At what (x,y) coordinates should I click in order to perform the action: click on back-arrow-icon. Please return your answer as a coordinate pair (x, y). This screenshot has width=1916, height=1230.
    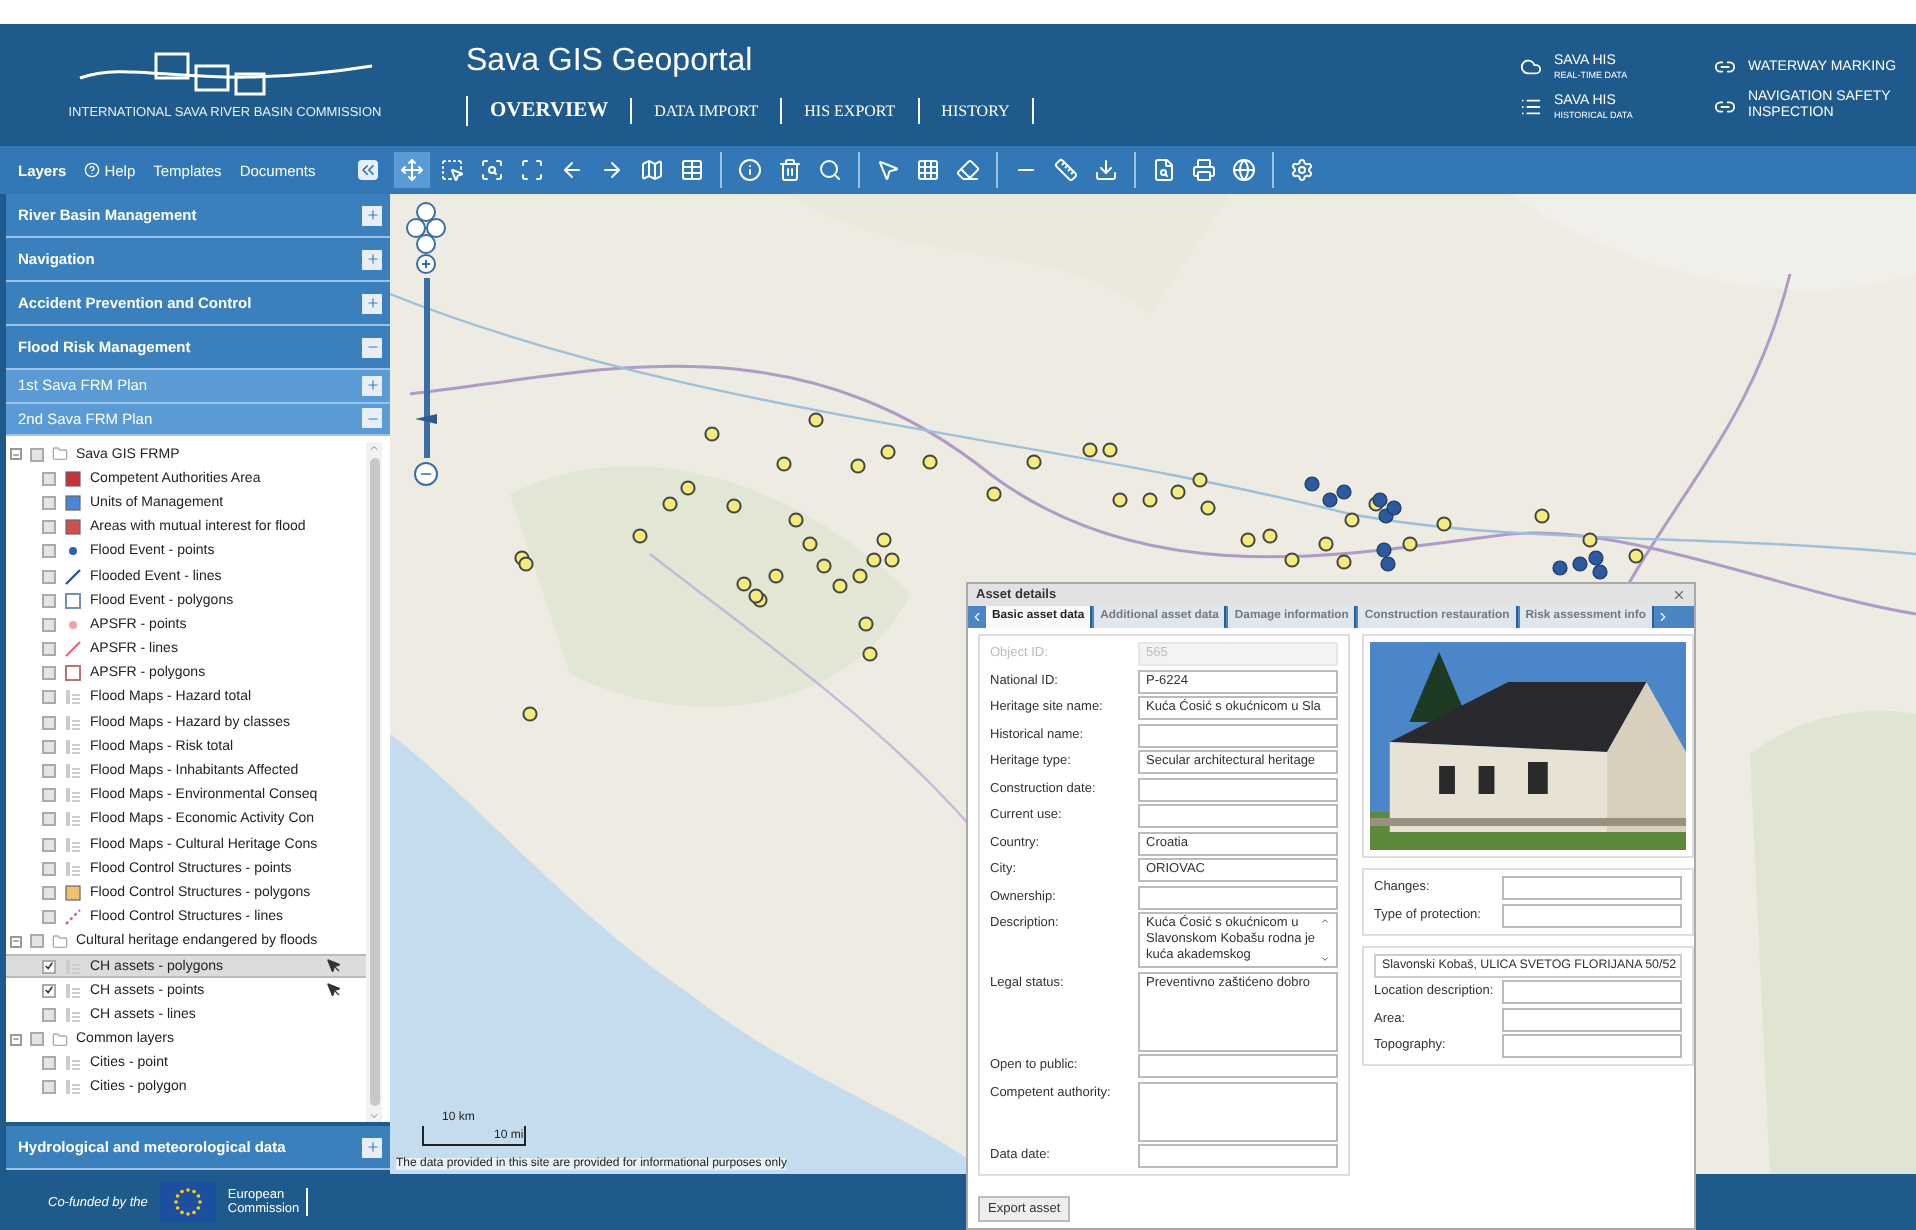
    Looking at the image, I should click on (572, 170).